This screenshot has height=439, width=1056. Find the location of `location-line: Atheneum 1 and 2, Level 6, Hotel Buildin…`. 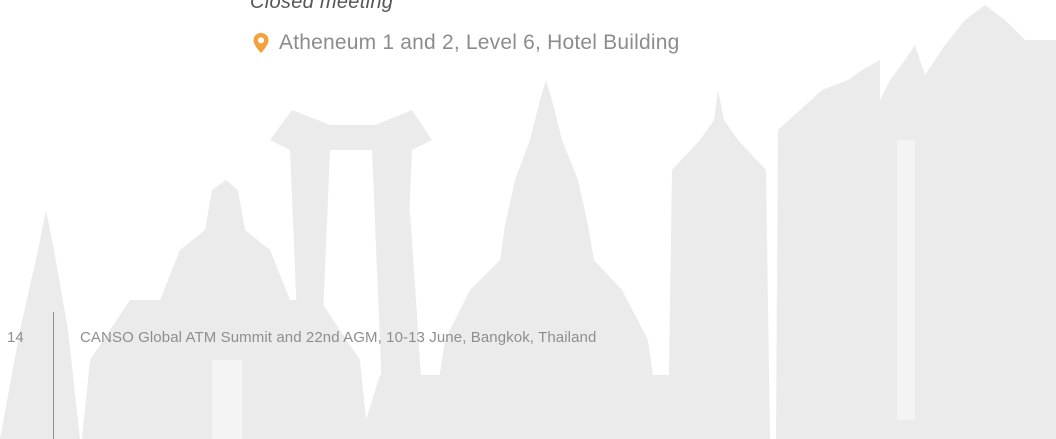

location-line: Atheneum 1 and 2, Level 6, Hotel Buildin… is located at coordinates (465, 43).